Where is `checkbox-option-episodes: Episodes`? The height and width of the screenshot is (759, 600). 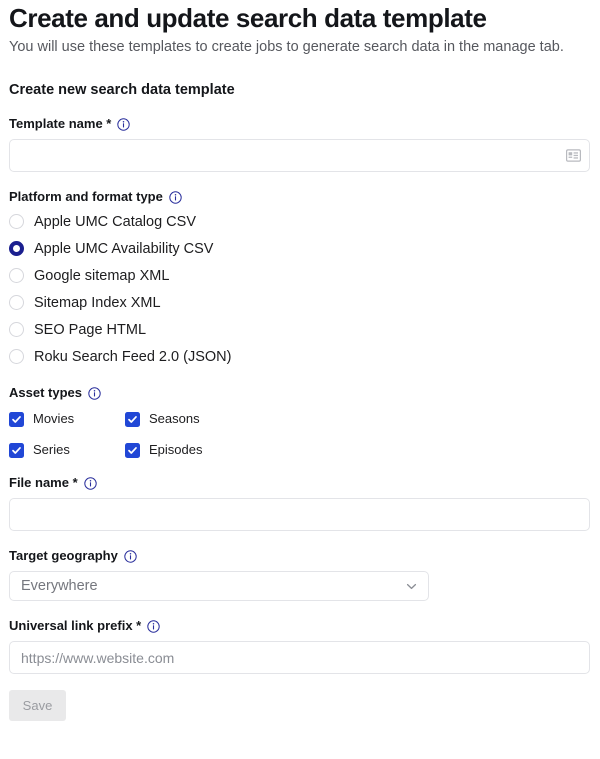 checkbox-option-episodes: Episodes is located at coordinates (358, 450).